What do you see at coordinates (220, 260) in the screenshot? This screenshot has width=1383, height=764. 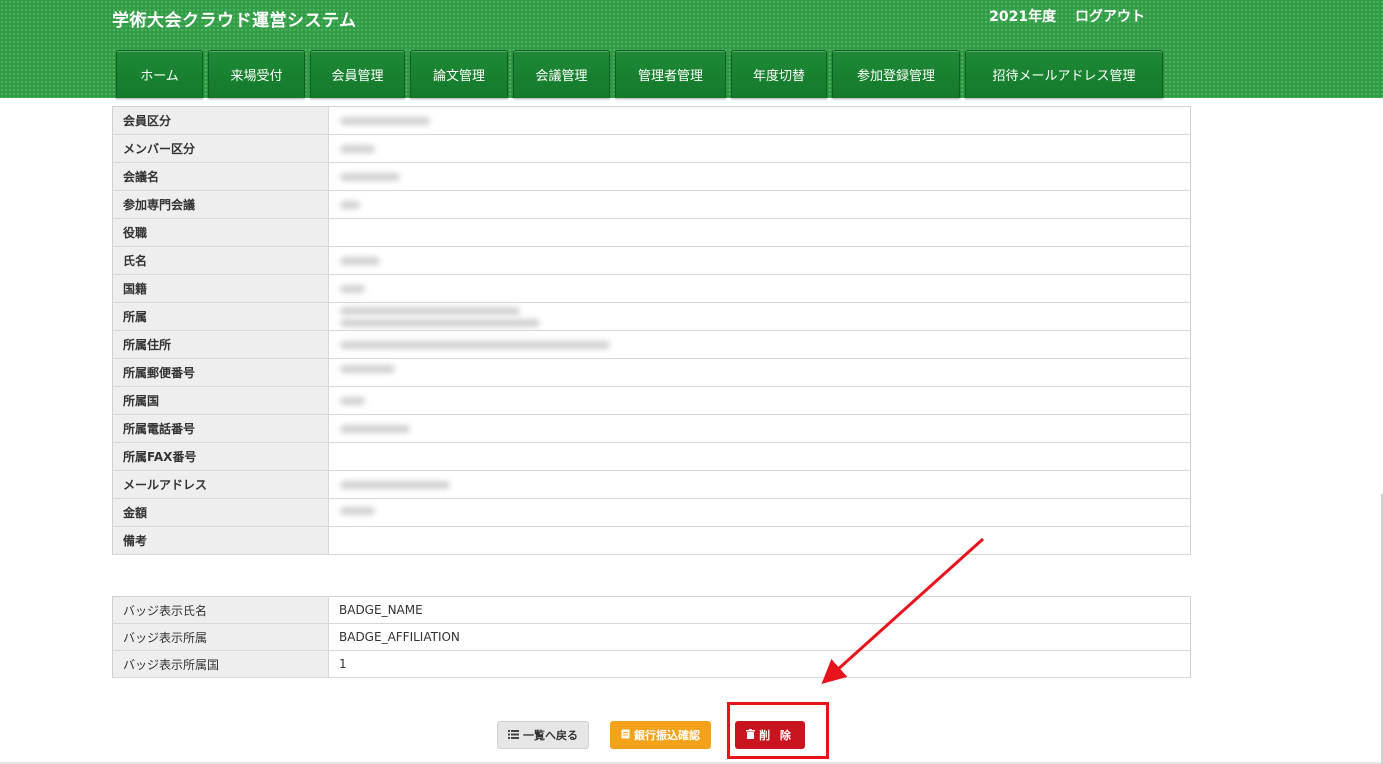 I see `field-label: 氏名` at bounding box center [220, 260].